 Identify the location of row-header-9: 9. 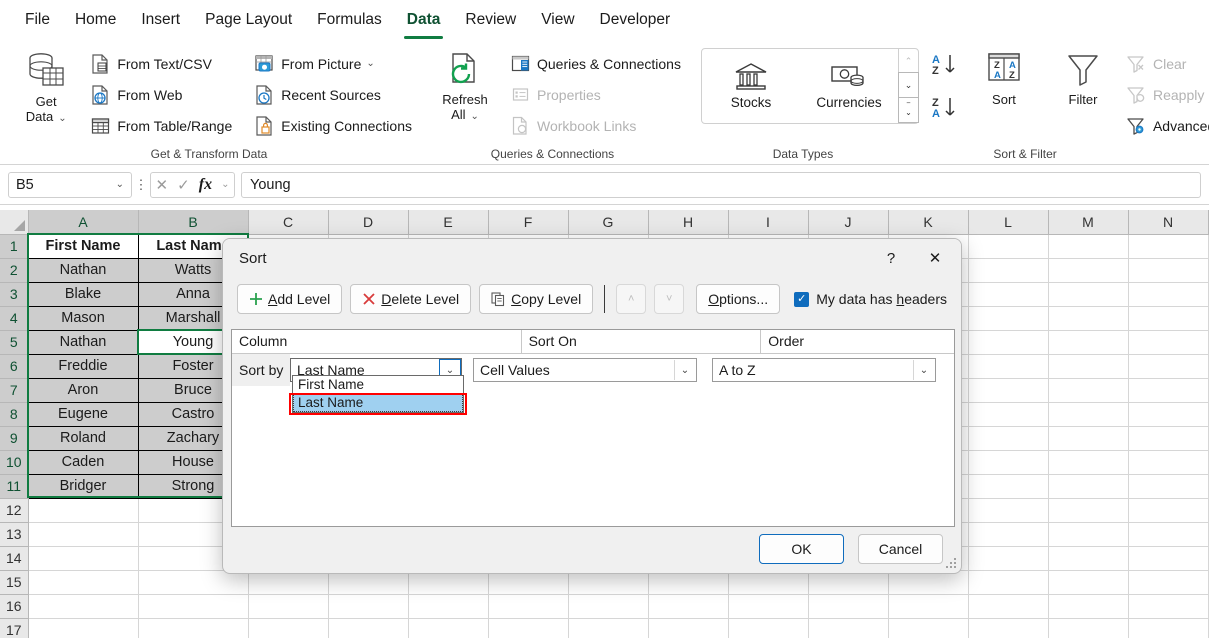
(14, 438).